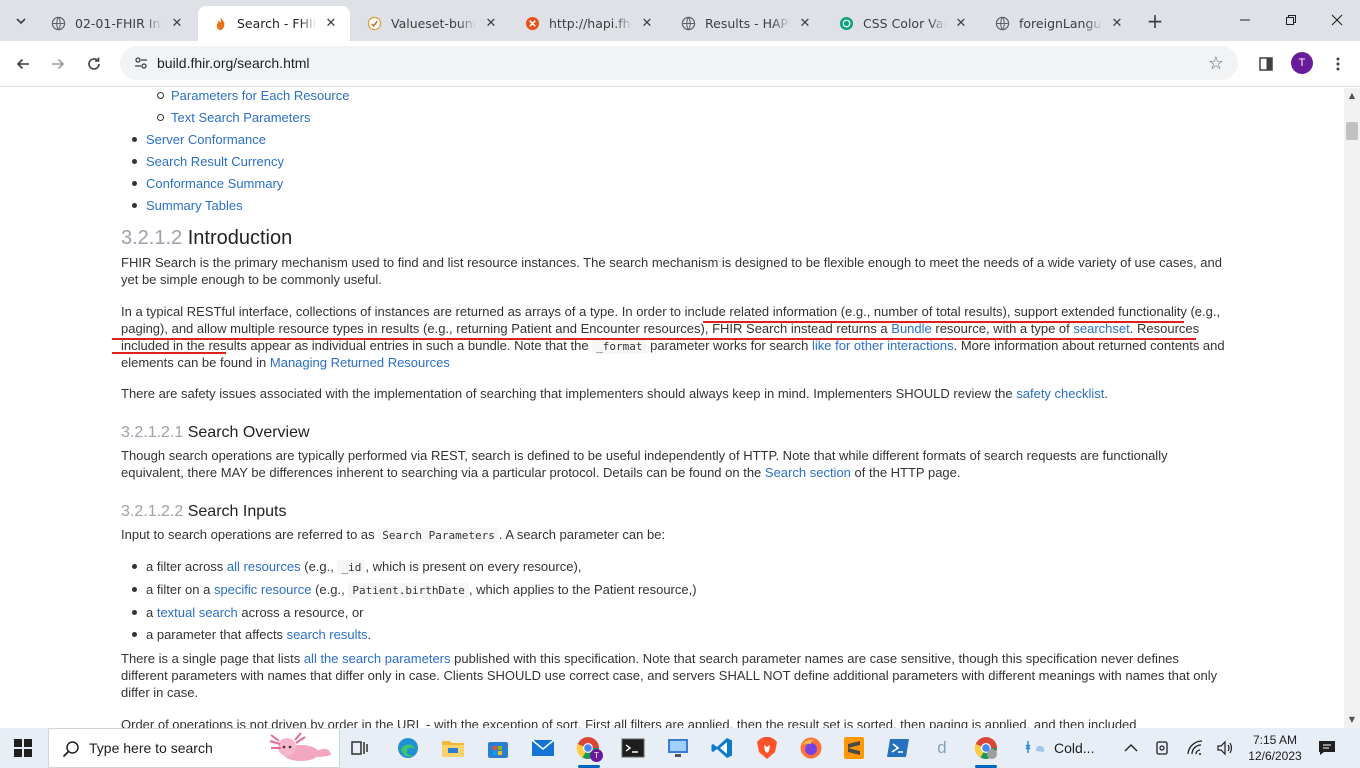 Image resolution: width=1360 pixels, height=768 pixels. I want to click on windows-start-icon, so click(23, 748).